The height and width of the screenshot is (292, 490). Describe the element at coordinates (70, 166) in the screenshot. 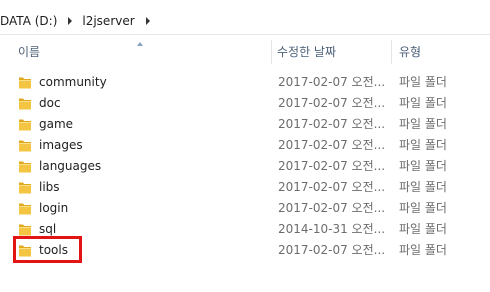

I see `file-name: languages` at that location.